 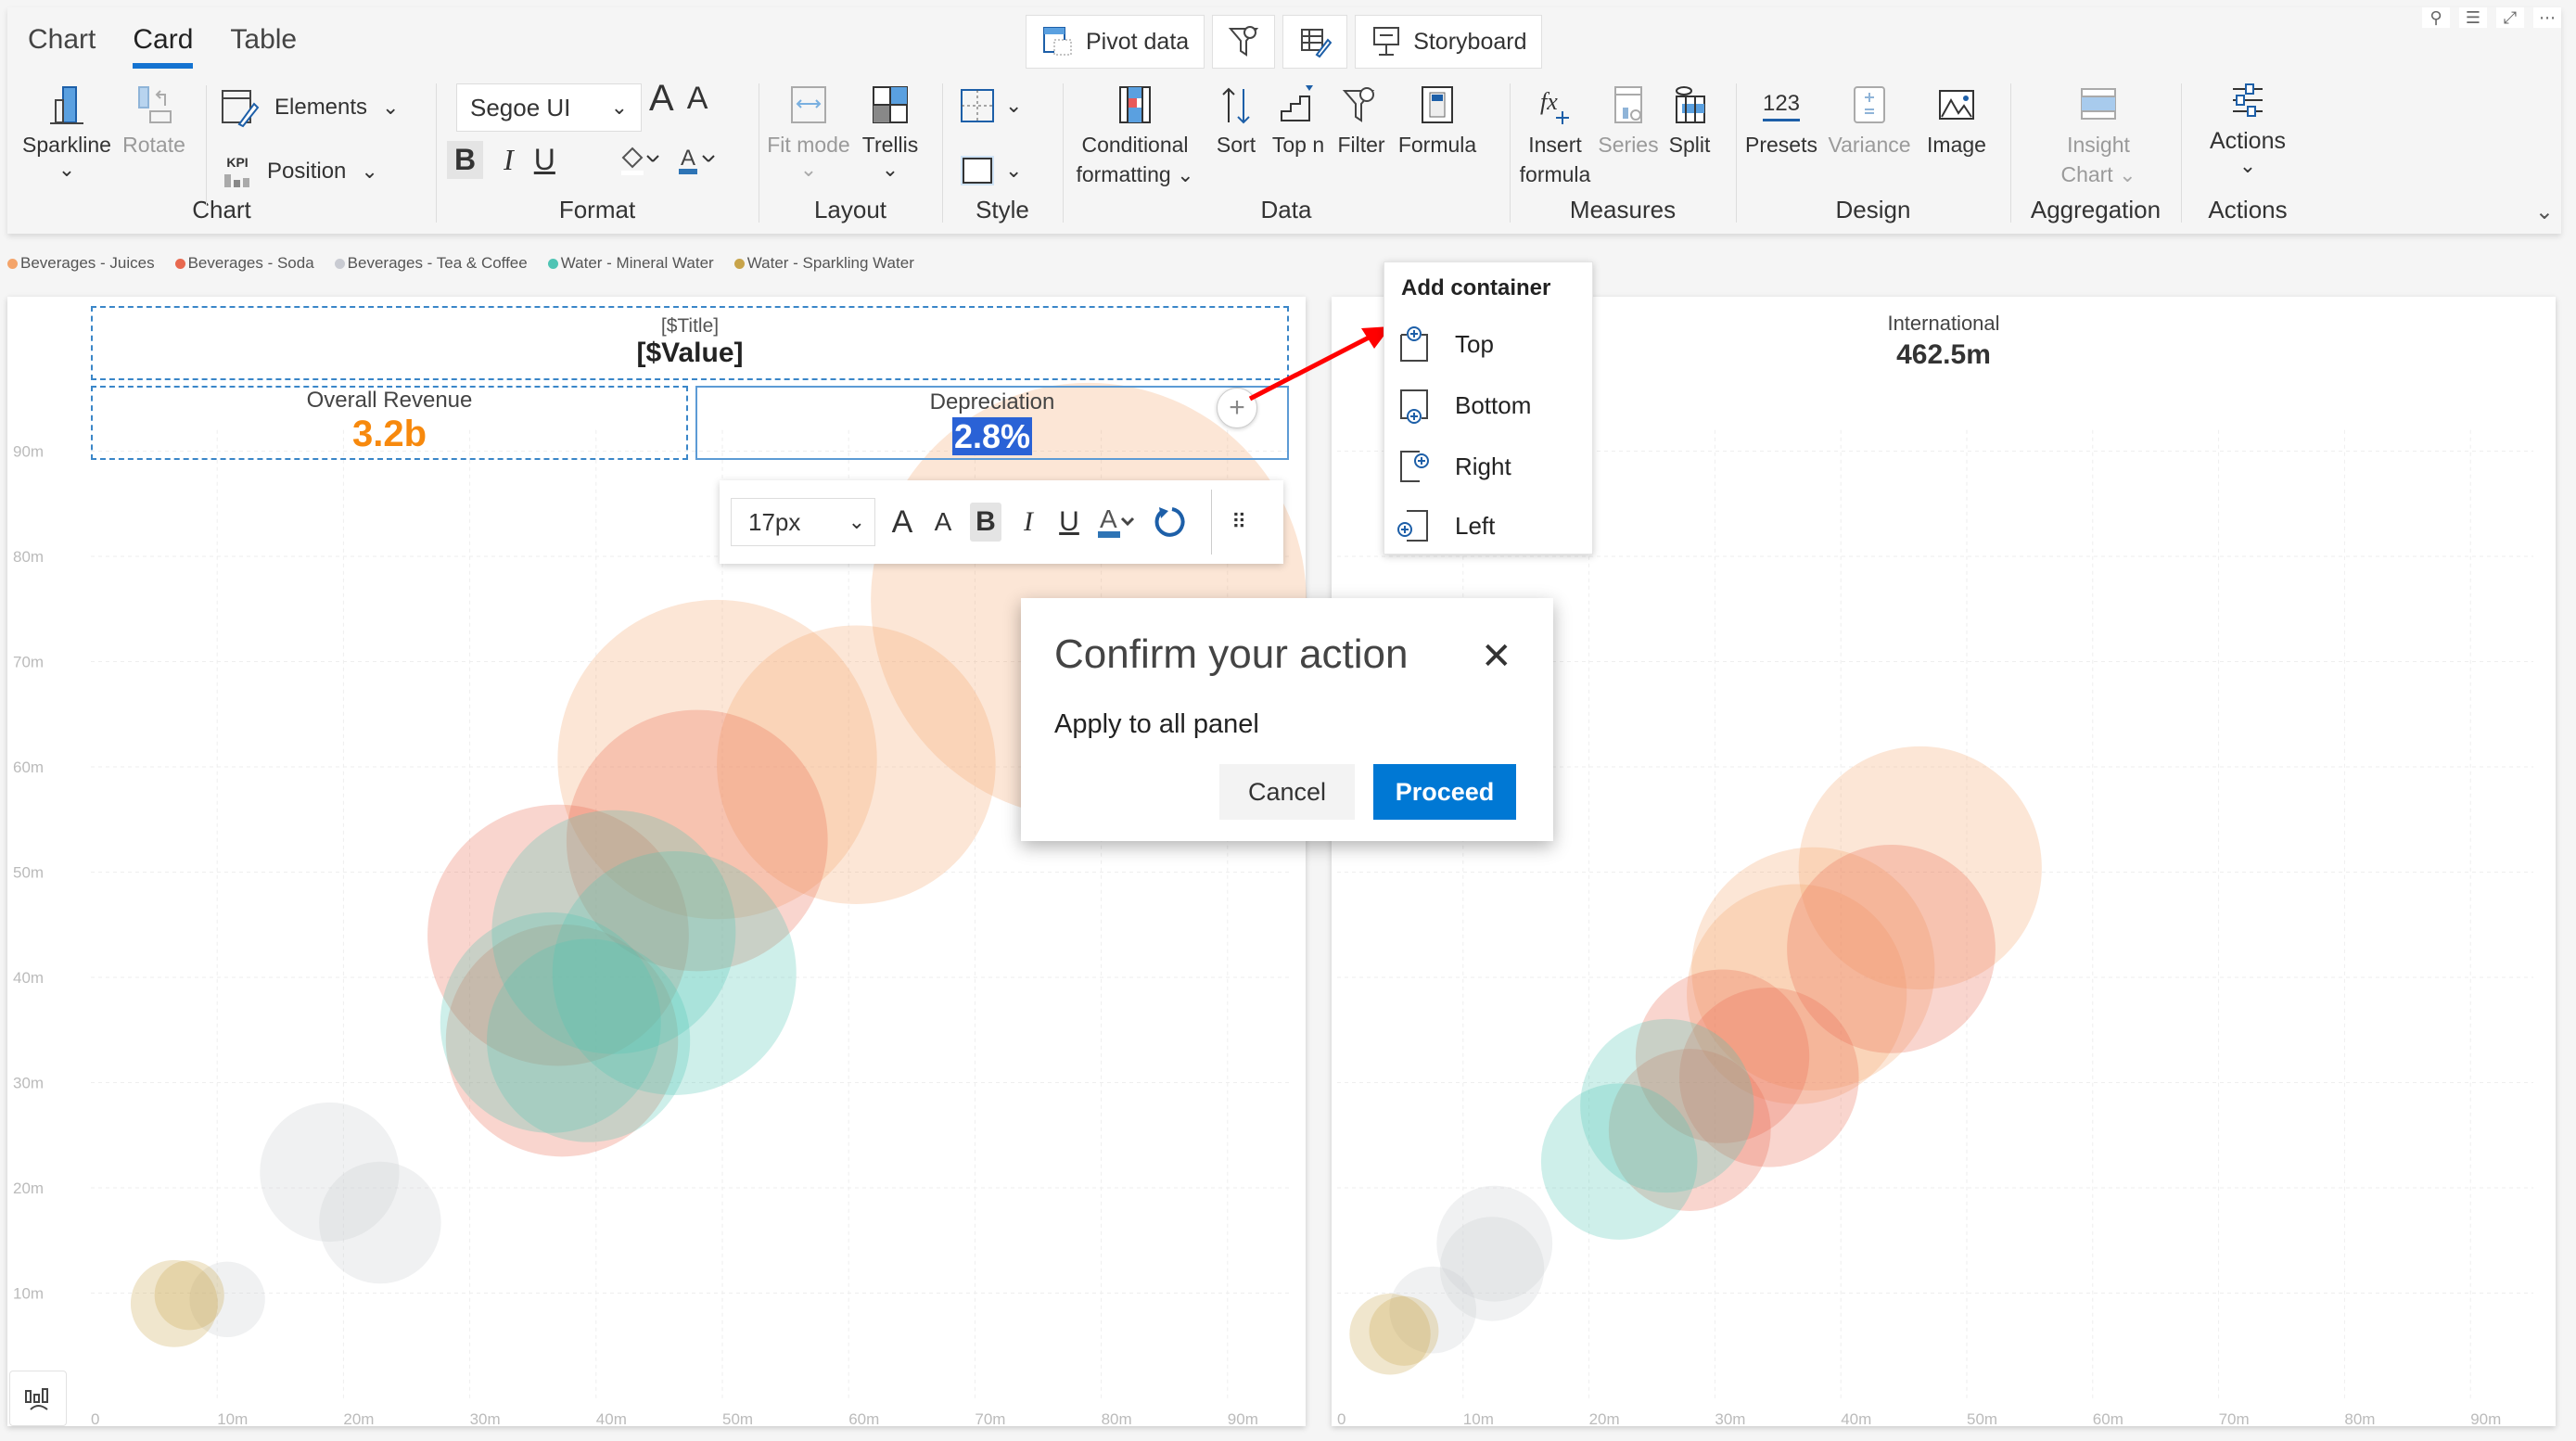 What do you see at coordinates (1438, 121) in the screenshot?
I see `formula-button: Formula` at bounding box center [1438, 121].